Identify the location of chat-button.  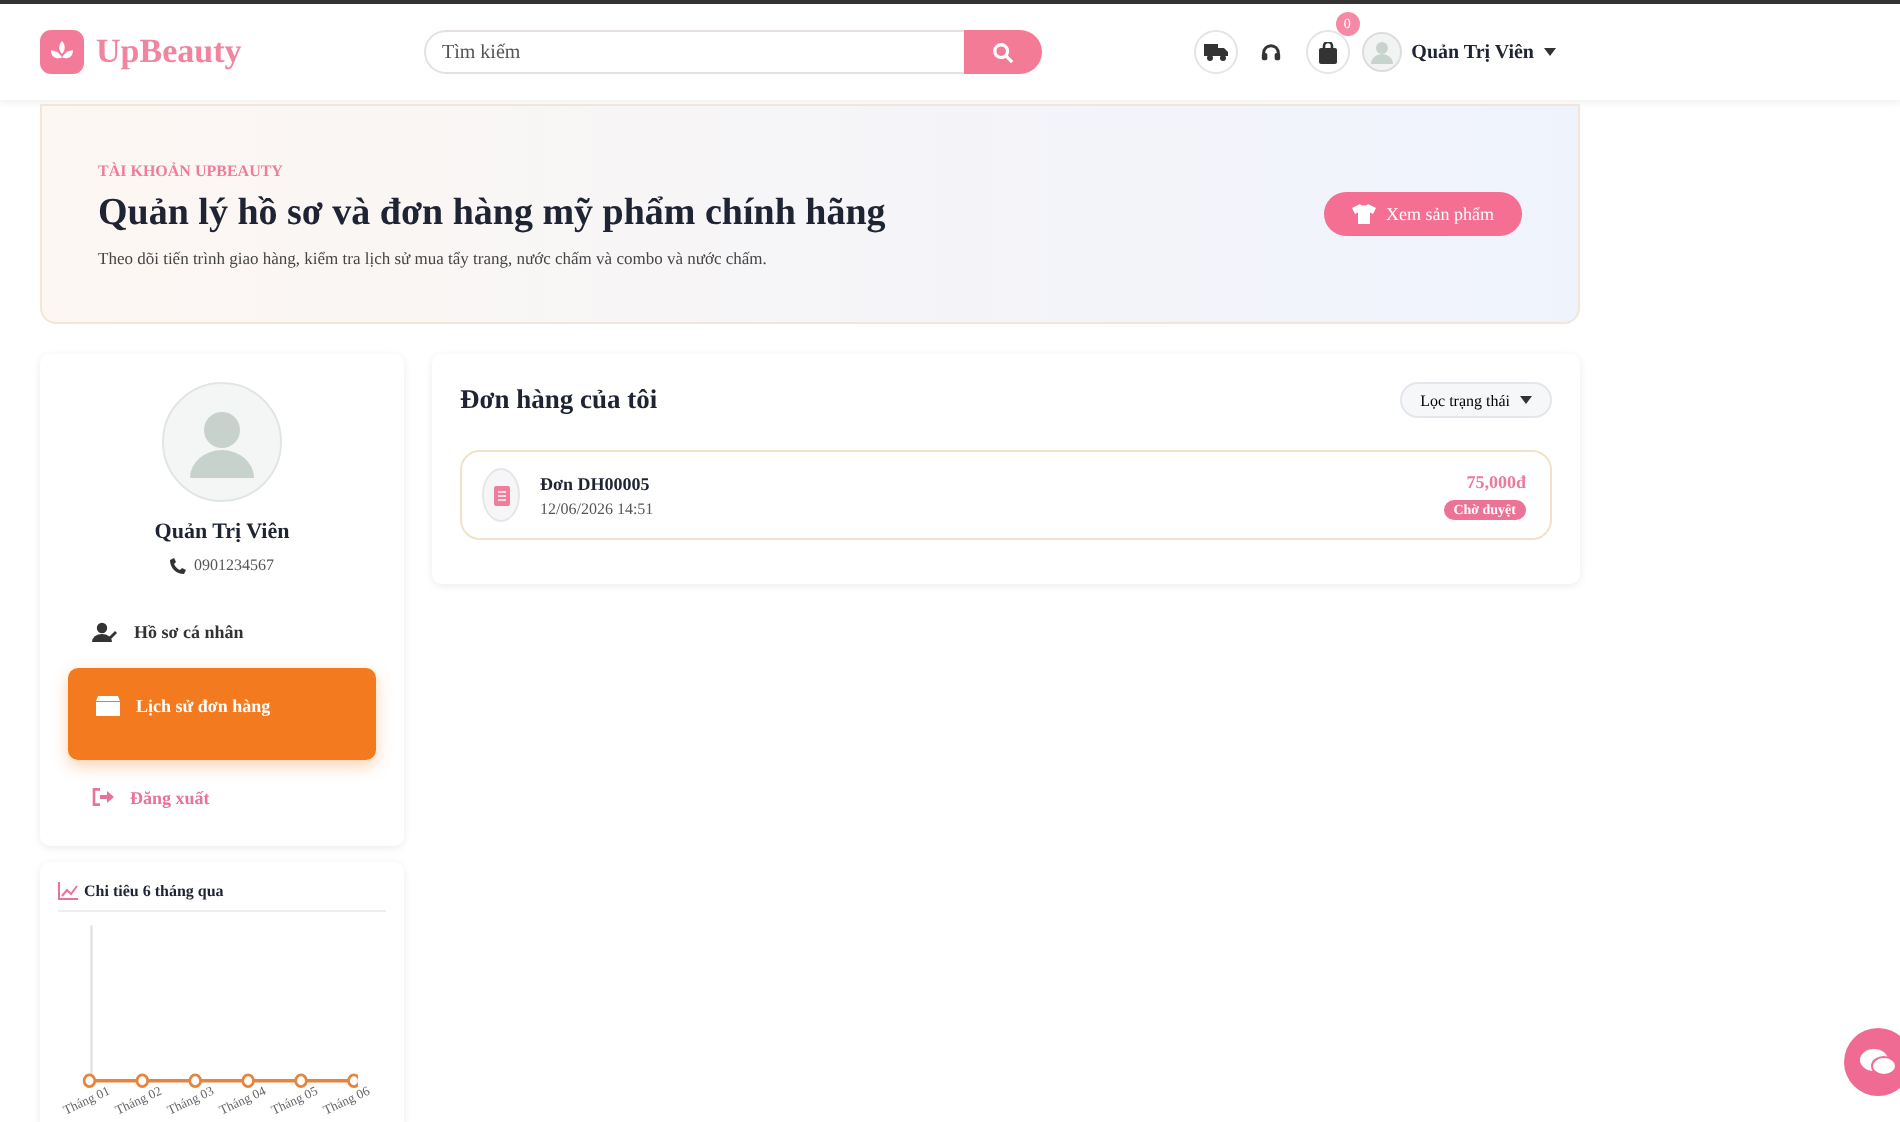
(1872, 1062).